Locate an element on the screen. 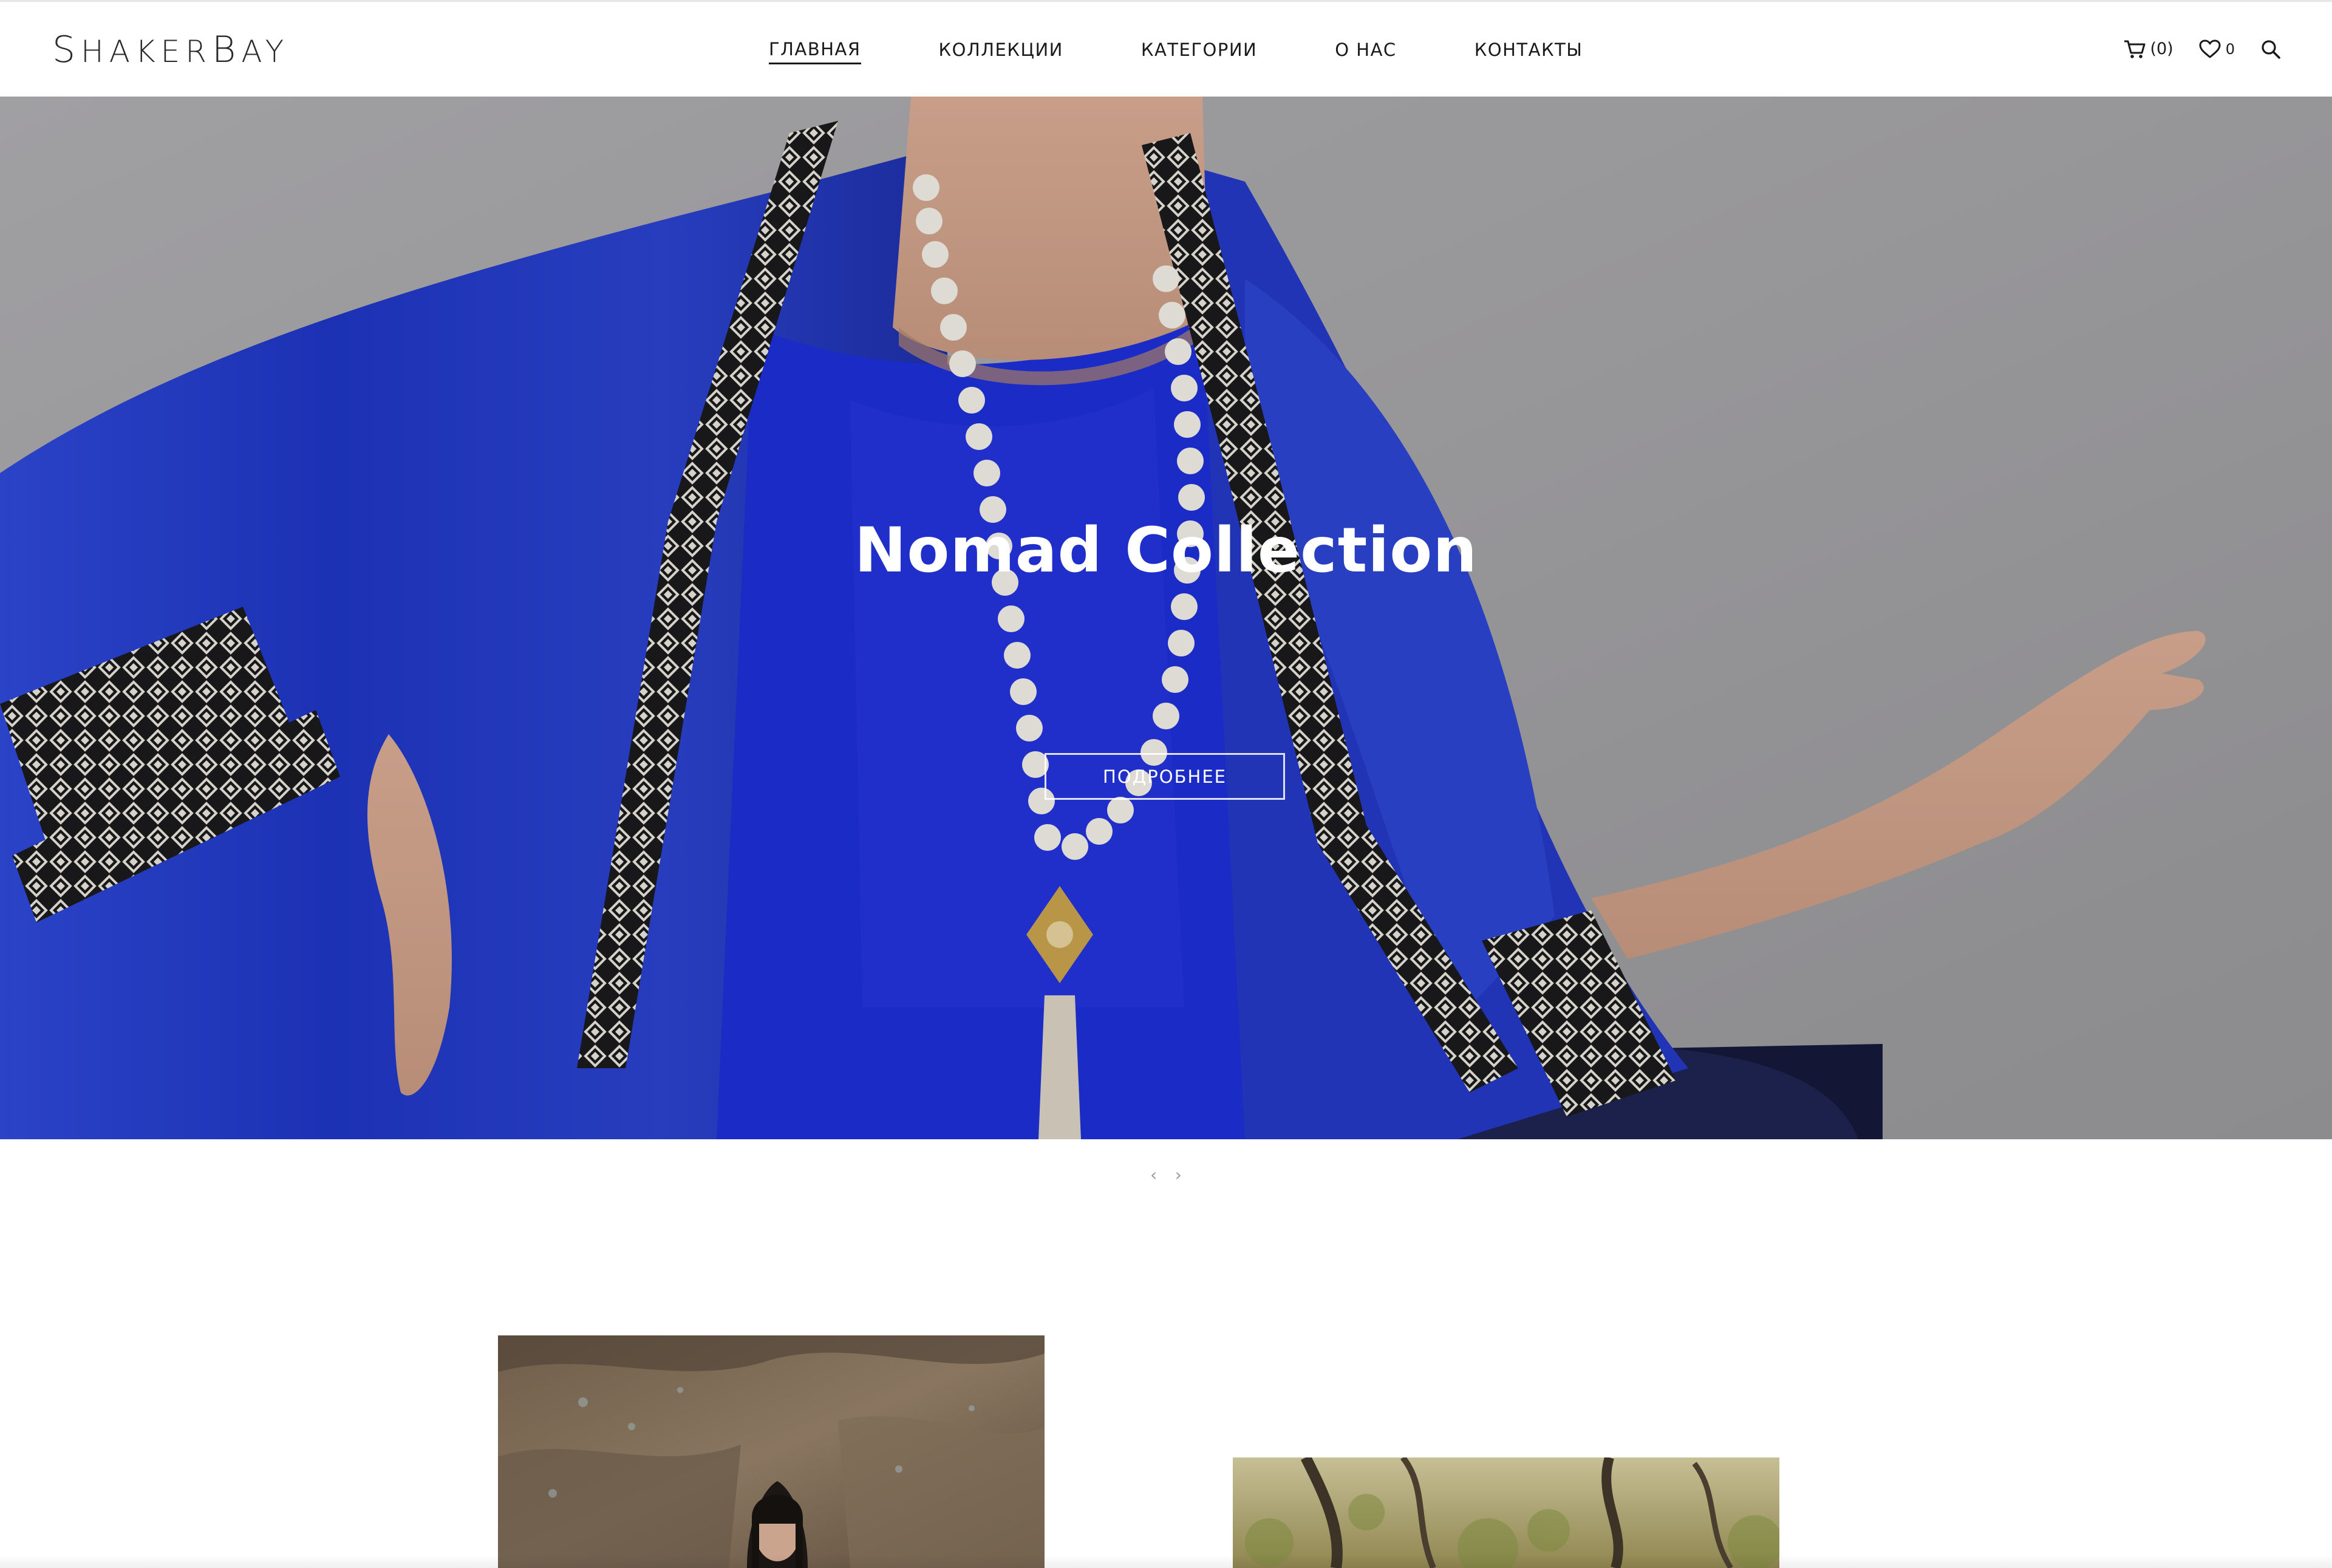 The image size is (2332, 1568). wishlist-count: 0 is located at coordinates (2230, 49).